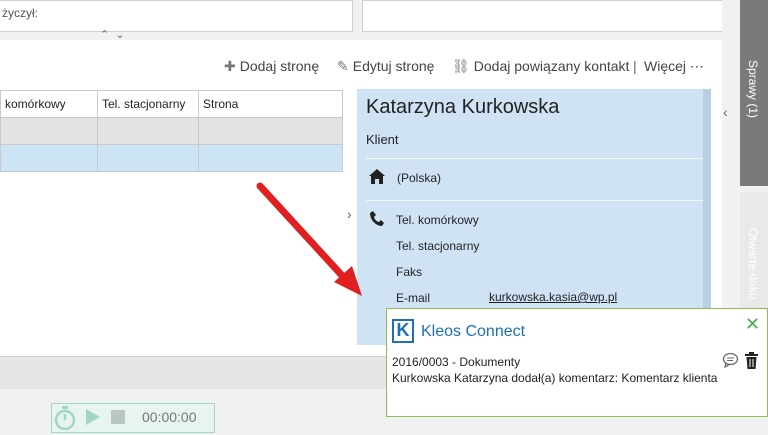  Describe the element at coordinates (403, 331) in the screenshot. I see `kleos-logo-icon: K` at that location.